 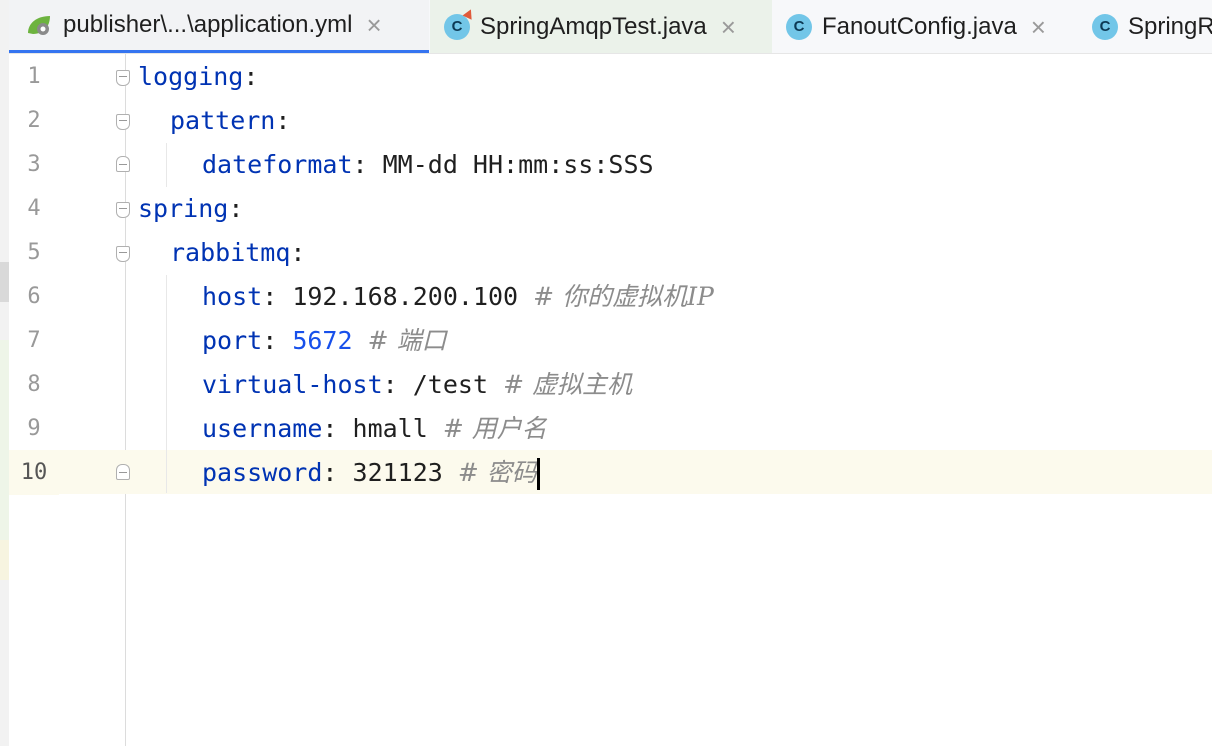 I want to click on left-panel-edge, so click(x=4, y=373).